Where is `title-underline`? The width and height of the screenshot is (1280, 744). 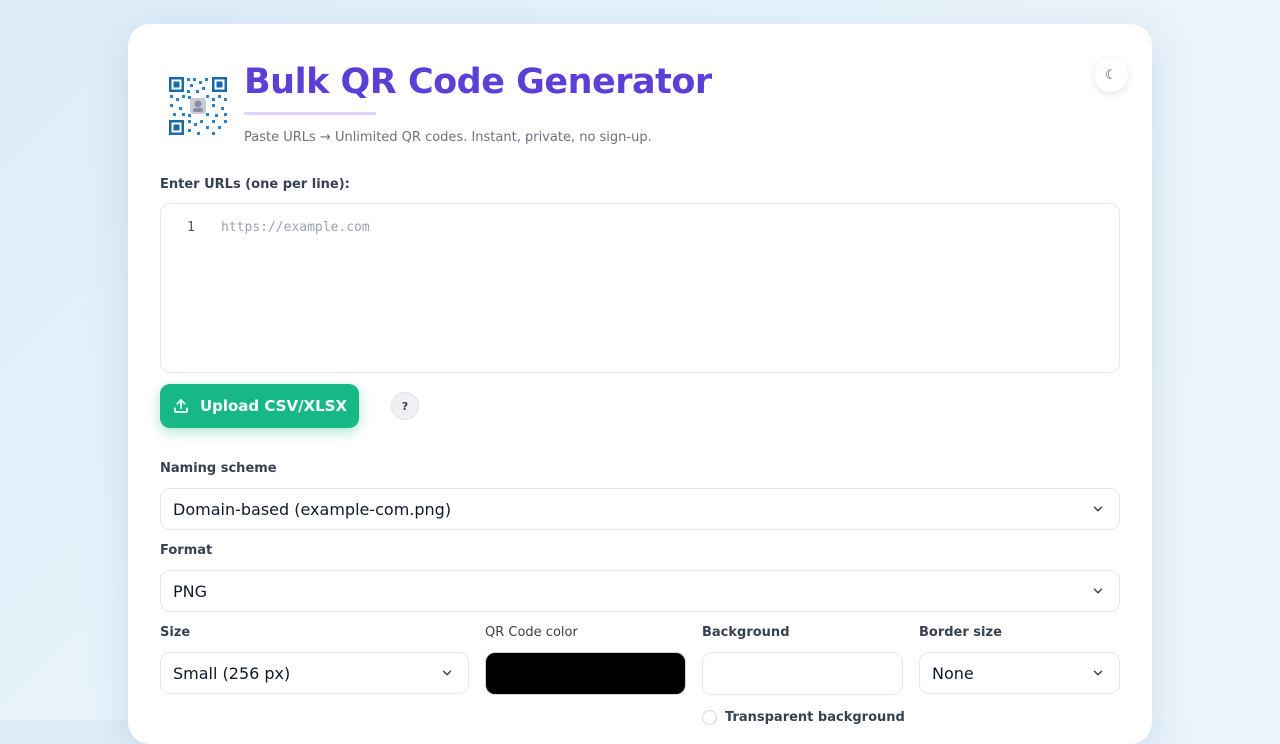
title-underline is located at coordinates (310, 113).